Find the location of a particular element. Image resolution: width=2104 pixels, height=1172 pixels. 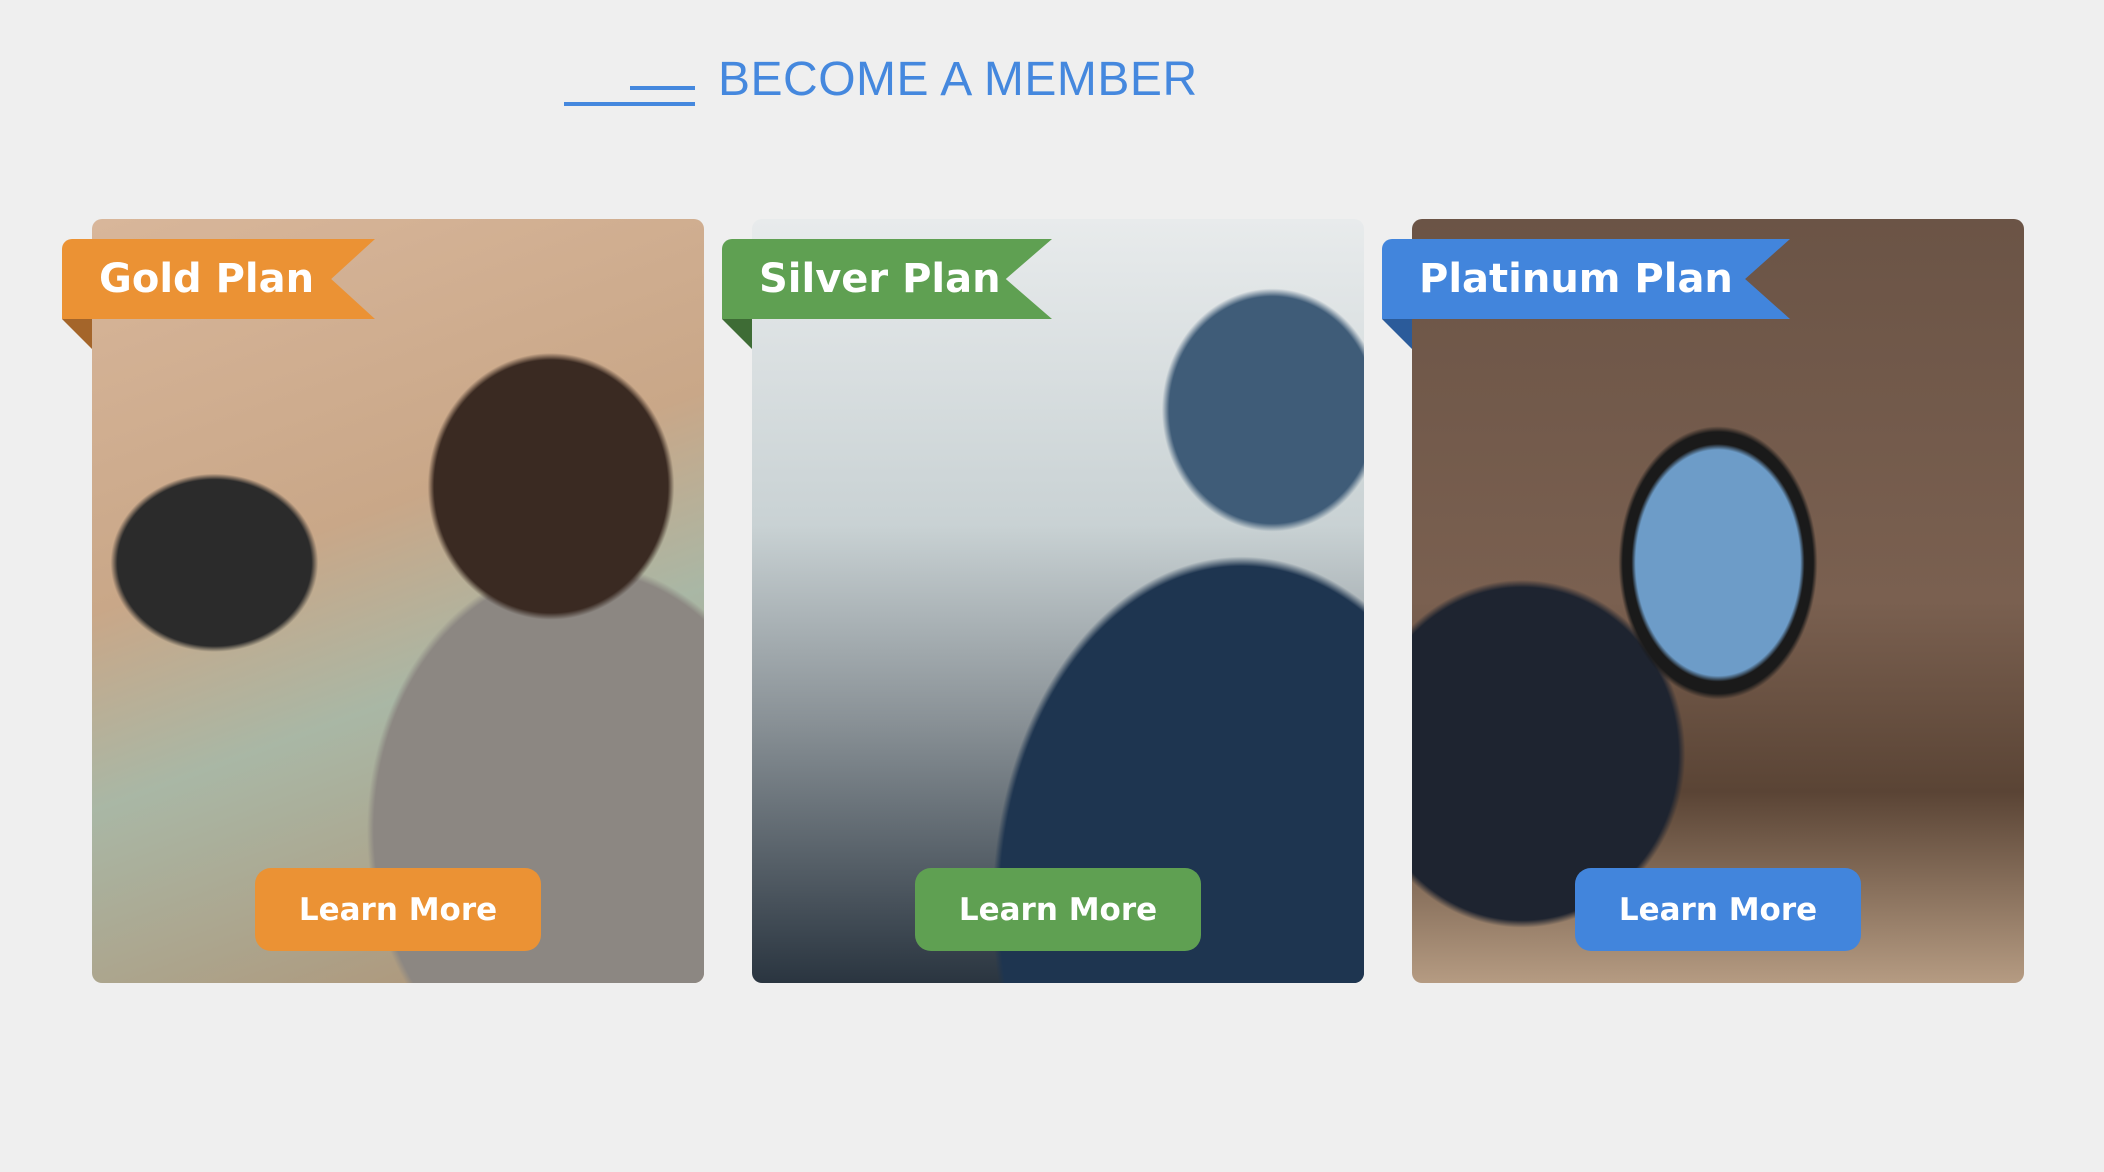

platinum-learn-more-button: Learn More is located at coordinates (1718, 909).